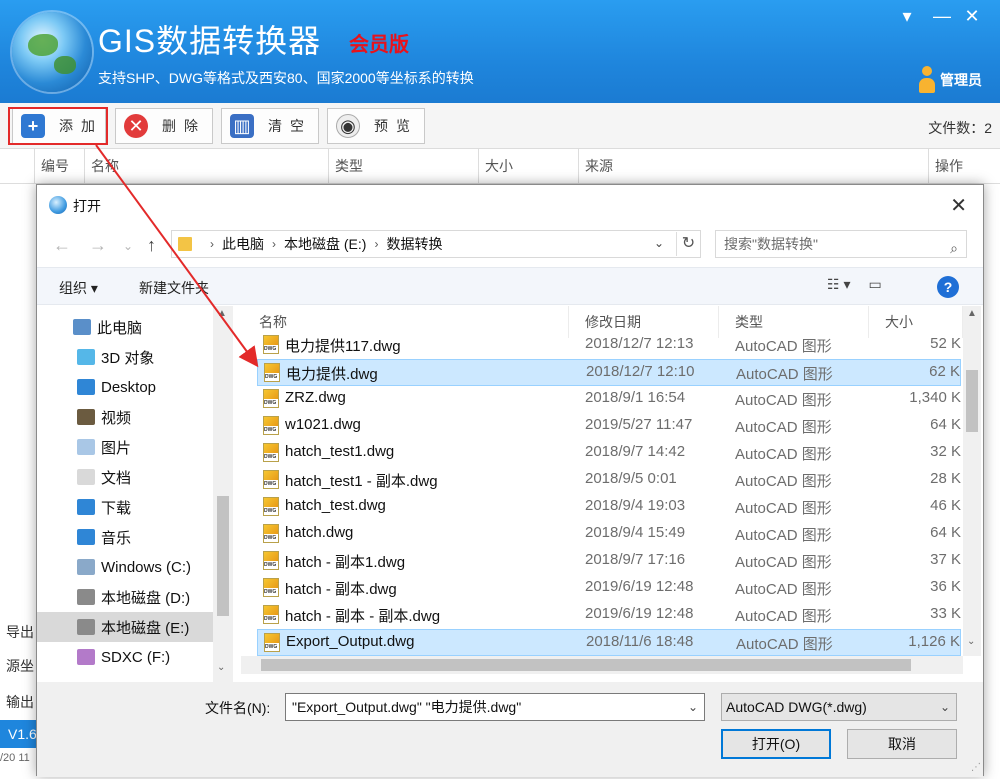 The image size is (1000, 779). Describe the element at coordinates (693, 707) in the screenshot. I see `filename-dropdown-icon: ⌄` at that location.